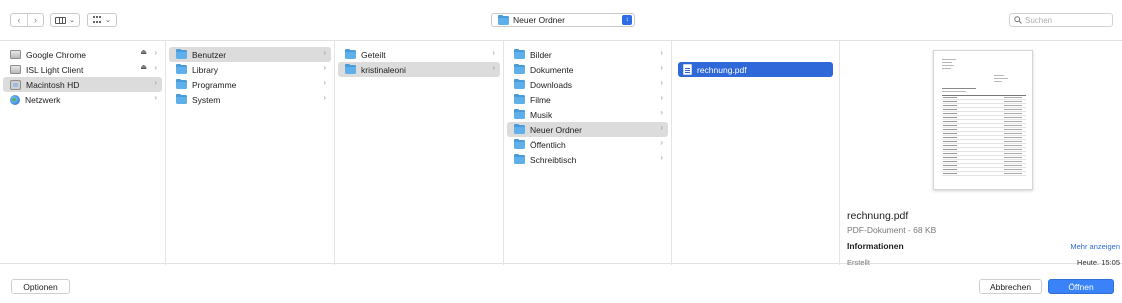  What do you see at coordinates (540, 99) in the screenshot?
I see `folder-label: Filme` at bounding box center [540, 99].